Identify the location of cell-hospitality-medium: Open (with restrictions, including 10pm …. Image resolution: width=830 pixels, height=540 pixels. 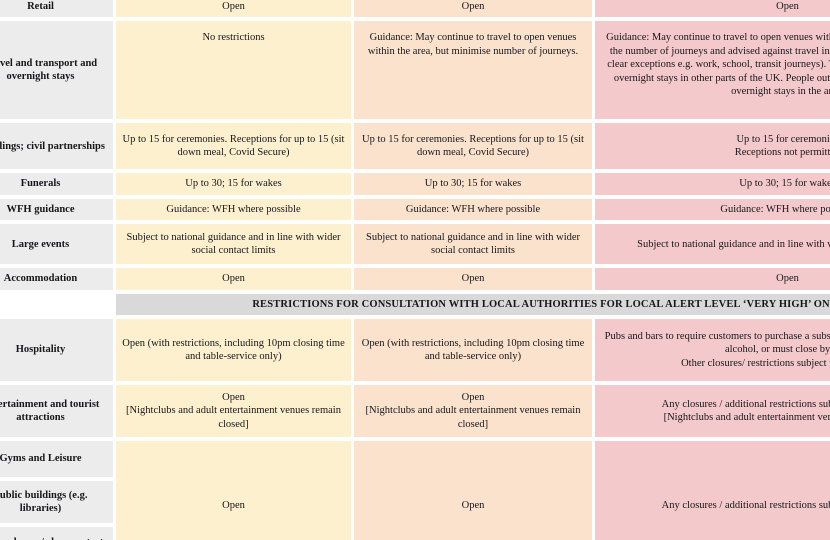
(233, 350).